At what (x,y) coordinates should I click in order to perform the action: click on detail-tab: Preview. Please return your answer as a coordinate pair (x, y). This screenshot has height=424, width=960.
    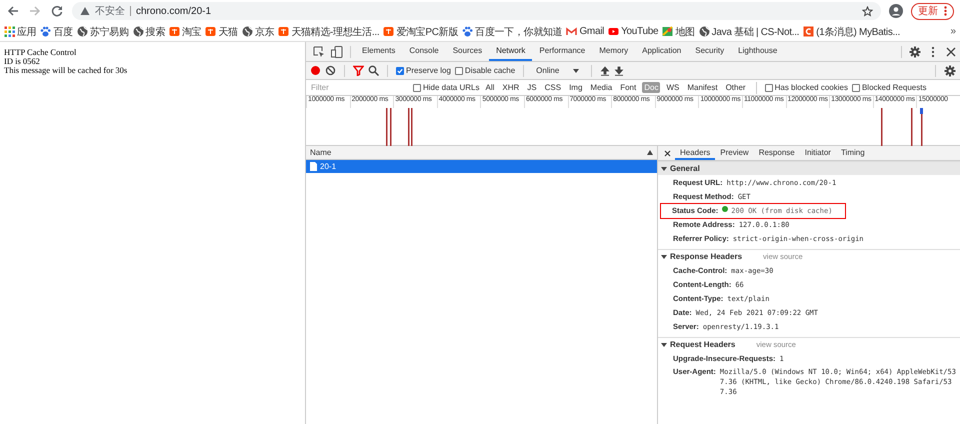
    Looking at the image, I should click on (734, 153).